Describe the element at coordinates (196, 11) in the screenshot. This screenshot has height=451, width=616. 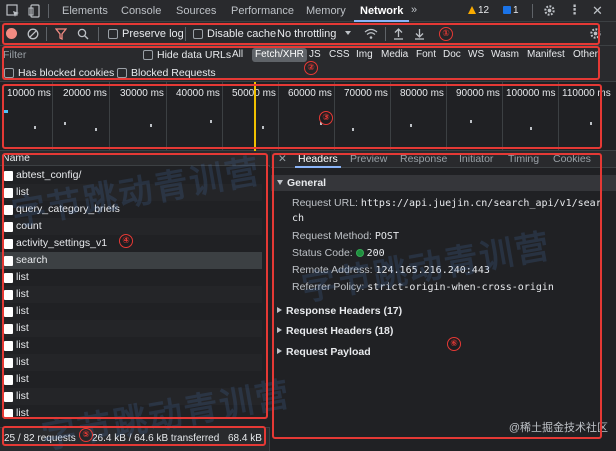
I see `tab-sources: Sources` at that location.